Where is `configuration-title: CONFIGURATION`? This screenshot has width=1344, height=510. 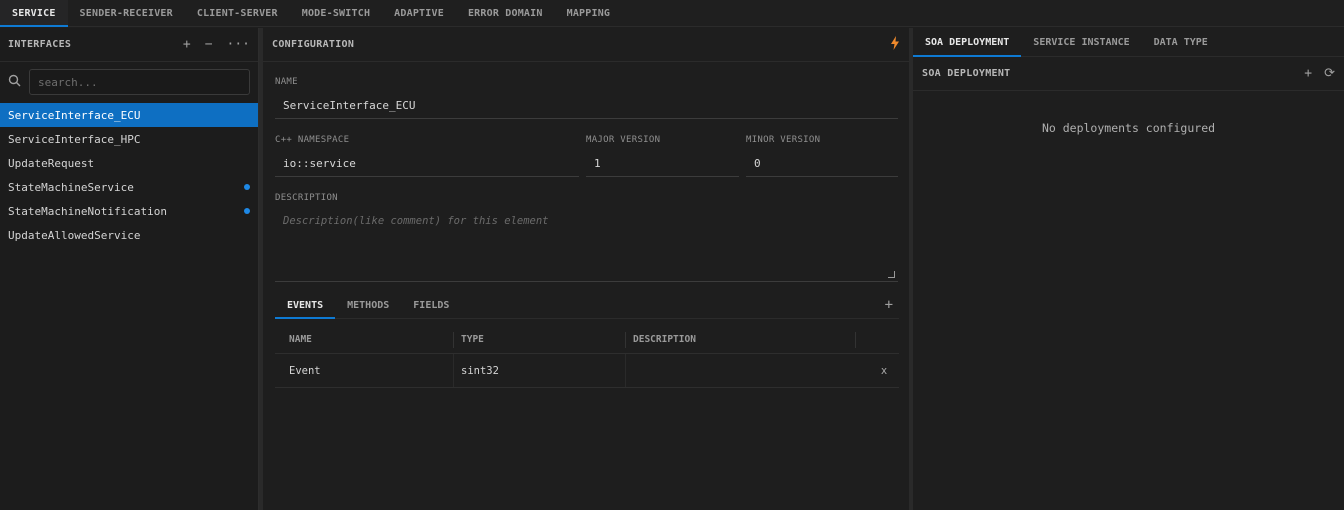 configuration-title: CONFIGURATION is located at coordinates (313, 44).